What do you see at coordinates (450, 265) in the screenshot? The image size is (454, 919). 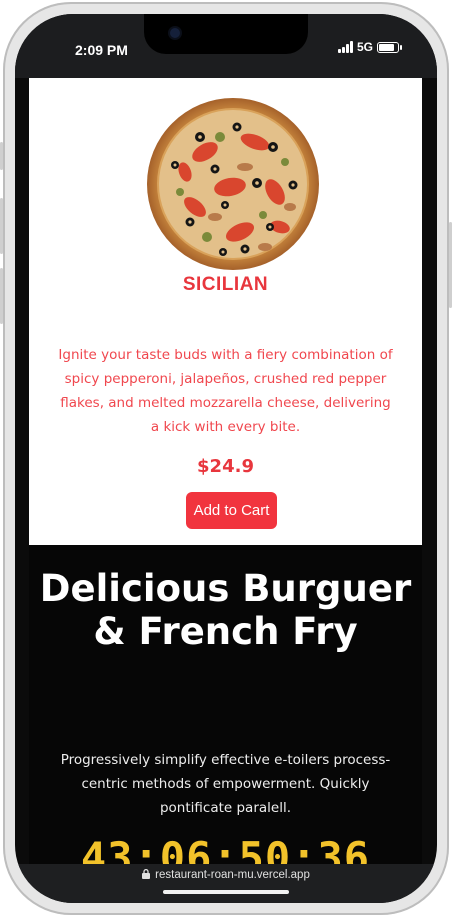 I see `power-button` at bounding box center [450, 265].